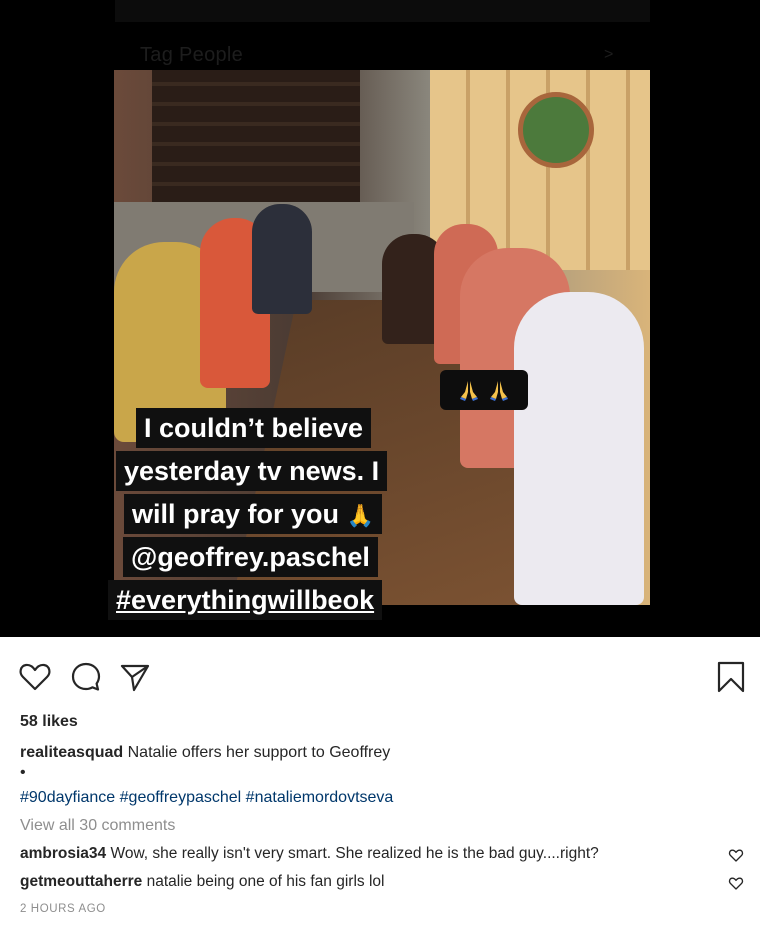  What do you see at coordinates (135, 677) in the screenshot?
I see `share-icon` at bounding box center [135, 677].